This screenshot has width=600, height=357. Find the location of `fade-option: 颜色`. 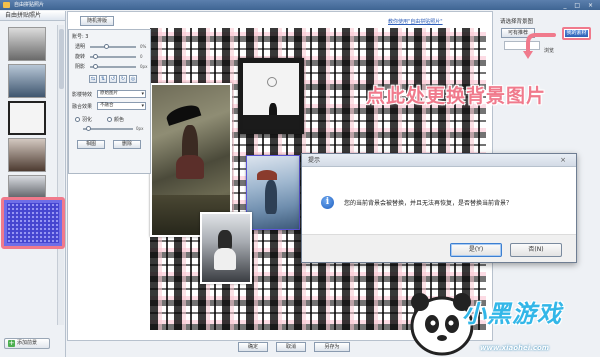

fade-option: 颜色 is located at coordinates (115, 119).